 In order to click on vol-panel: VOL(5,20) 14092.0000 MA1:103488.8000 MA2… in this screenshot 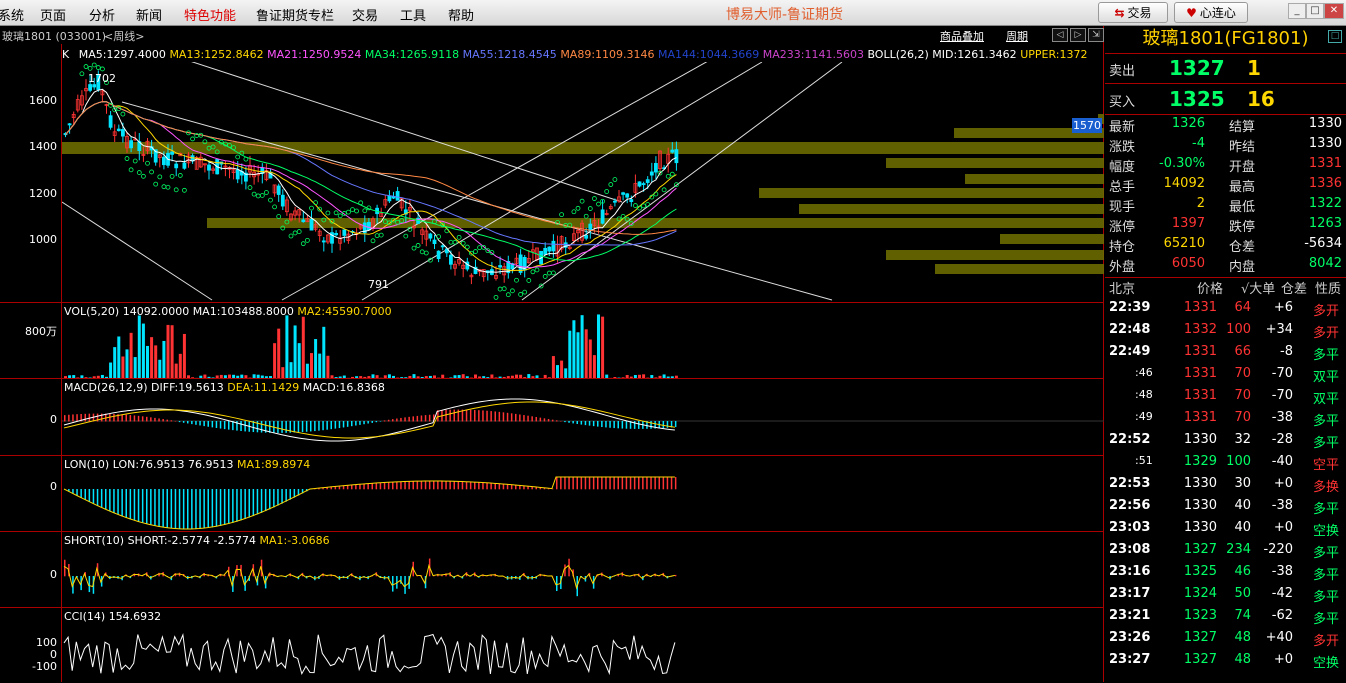, I will do `click(583, 340)`.